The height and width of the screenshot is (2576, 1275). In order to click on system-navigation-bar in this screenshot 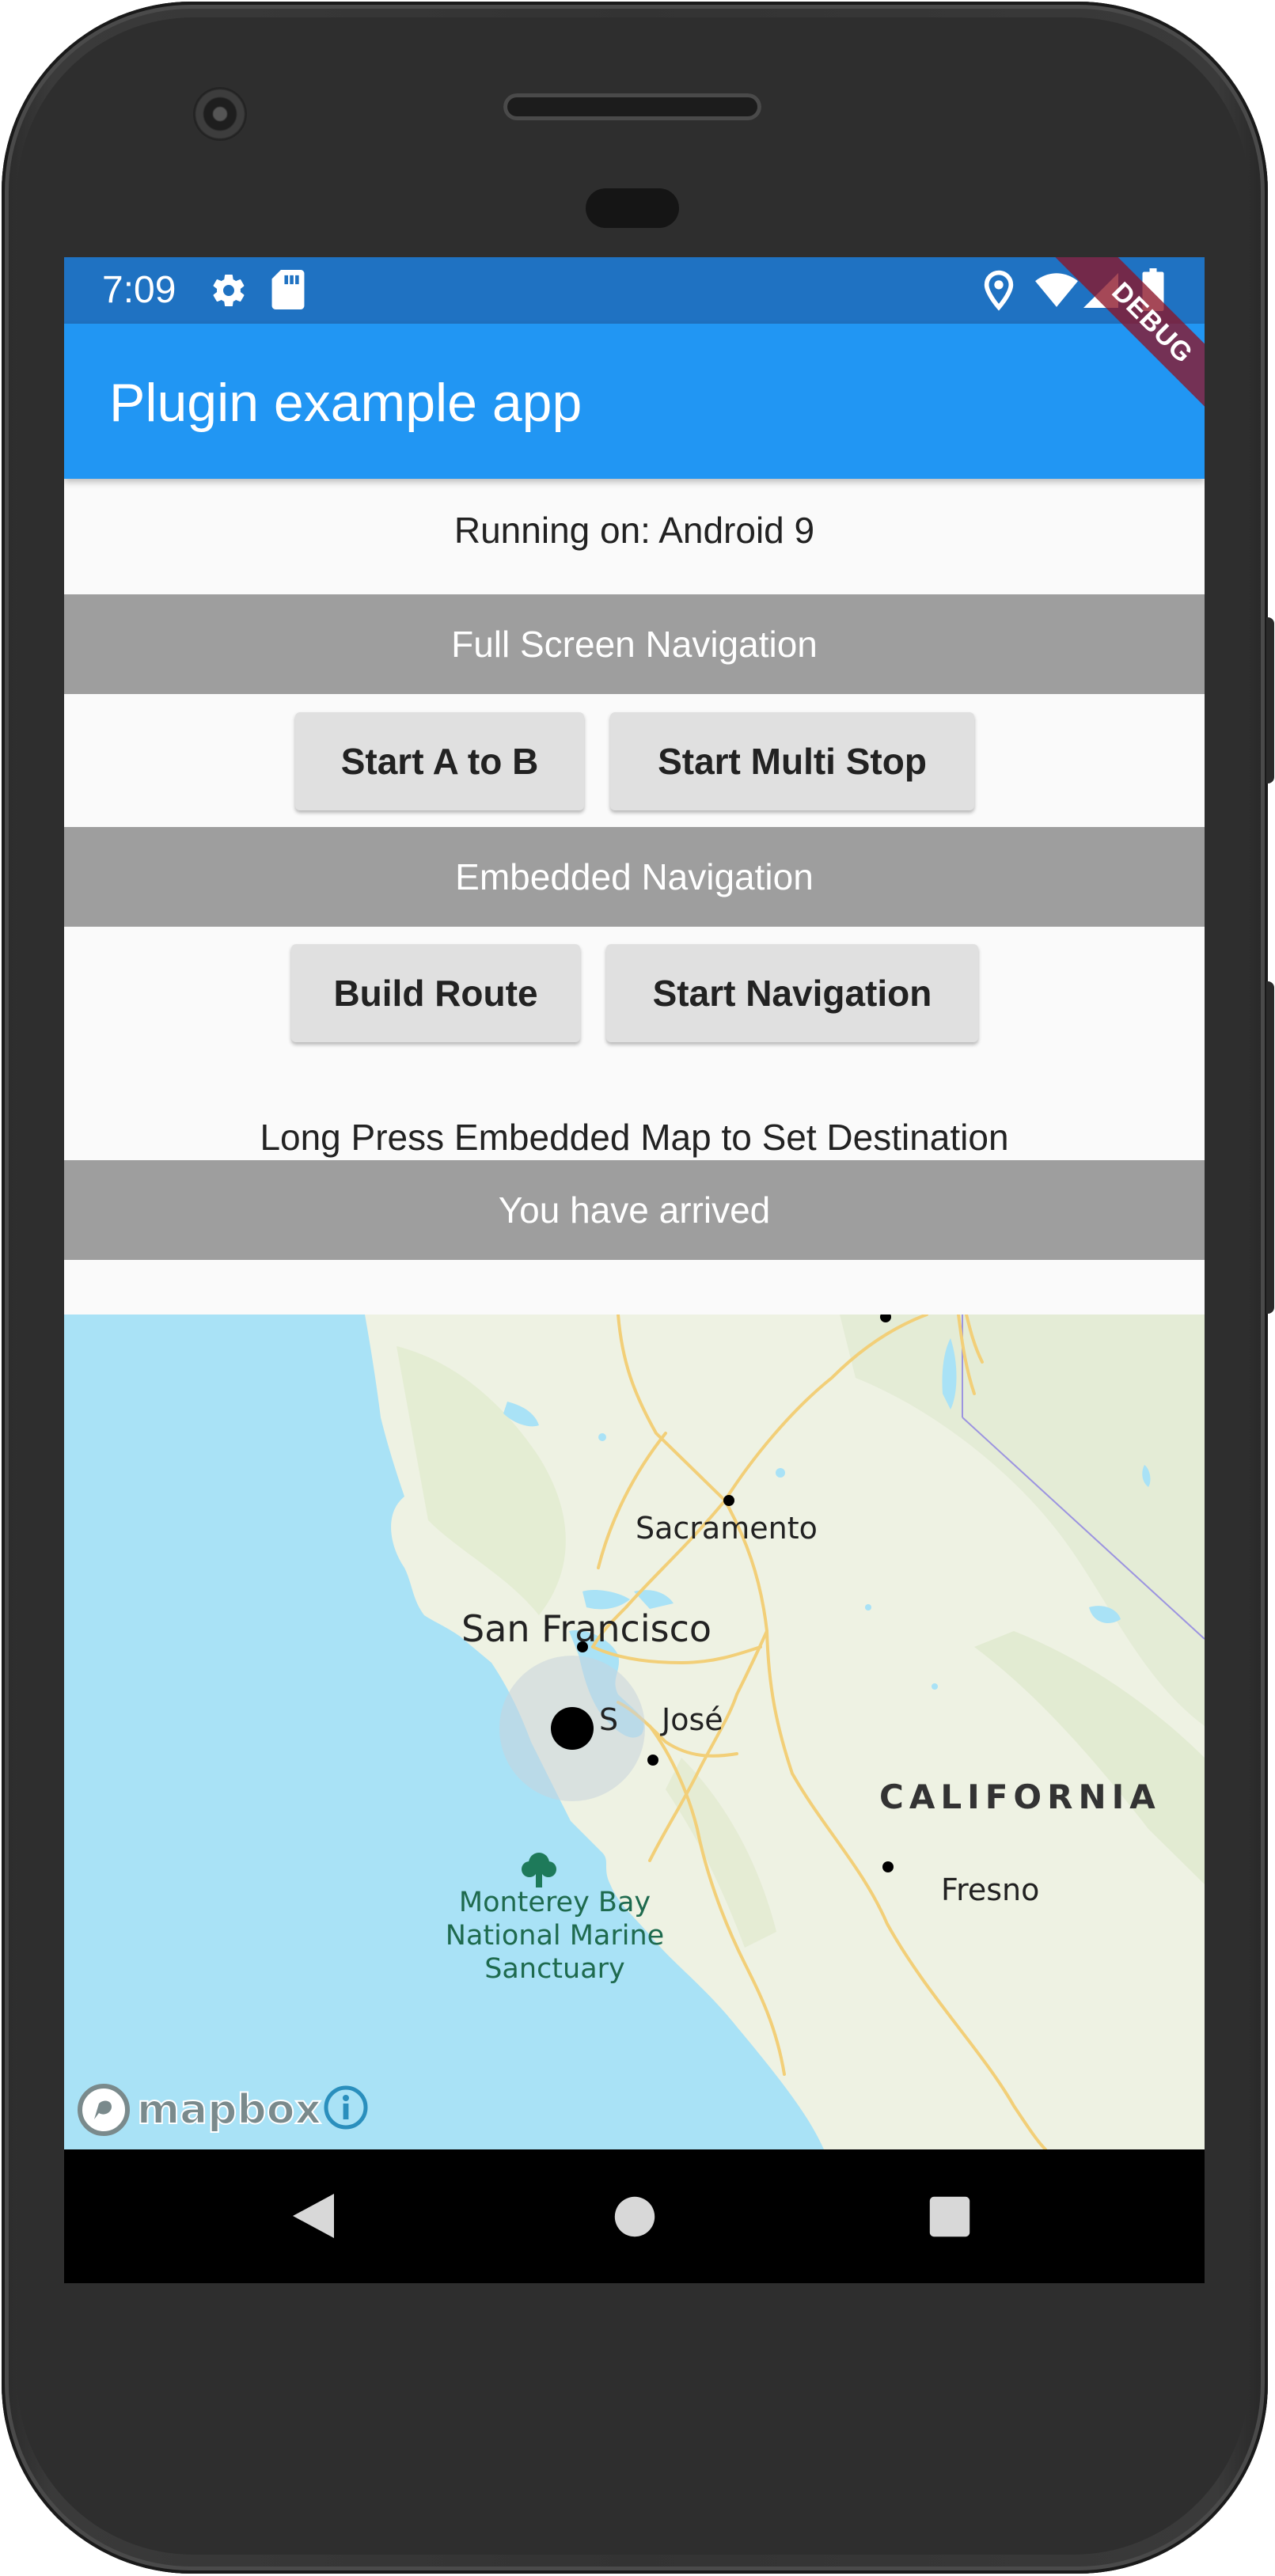, I will do `click(634, 2216)`.